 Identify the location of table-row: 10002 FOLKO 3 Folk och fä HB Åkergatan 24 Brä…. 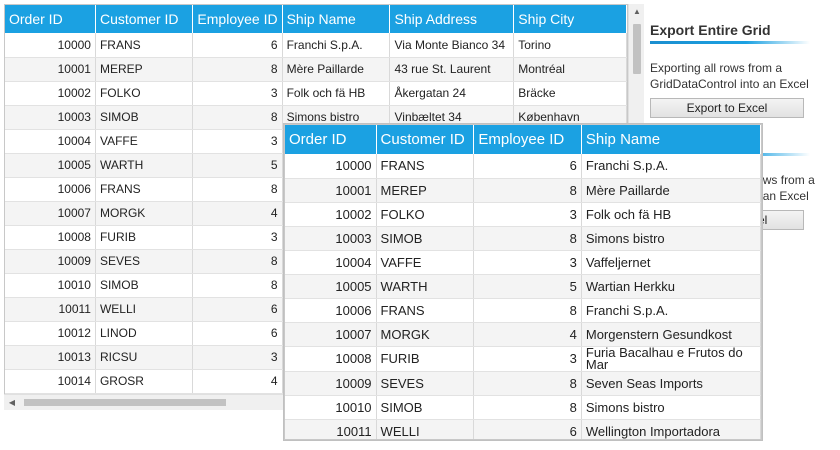
(316, 93).